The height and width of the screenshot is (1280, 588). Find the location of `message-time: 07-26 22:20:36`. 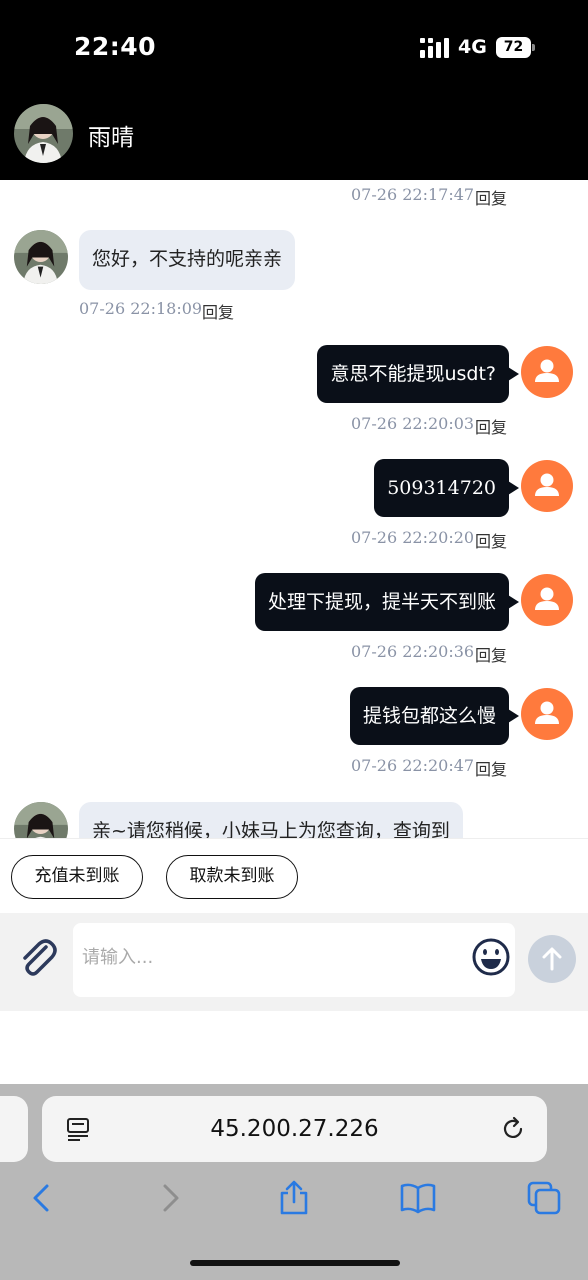

message-time: 07-26 22:20:36 is located at coordinates (413, 651).